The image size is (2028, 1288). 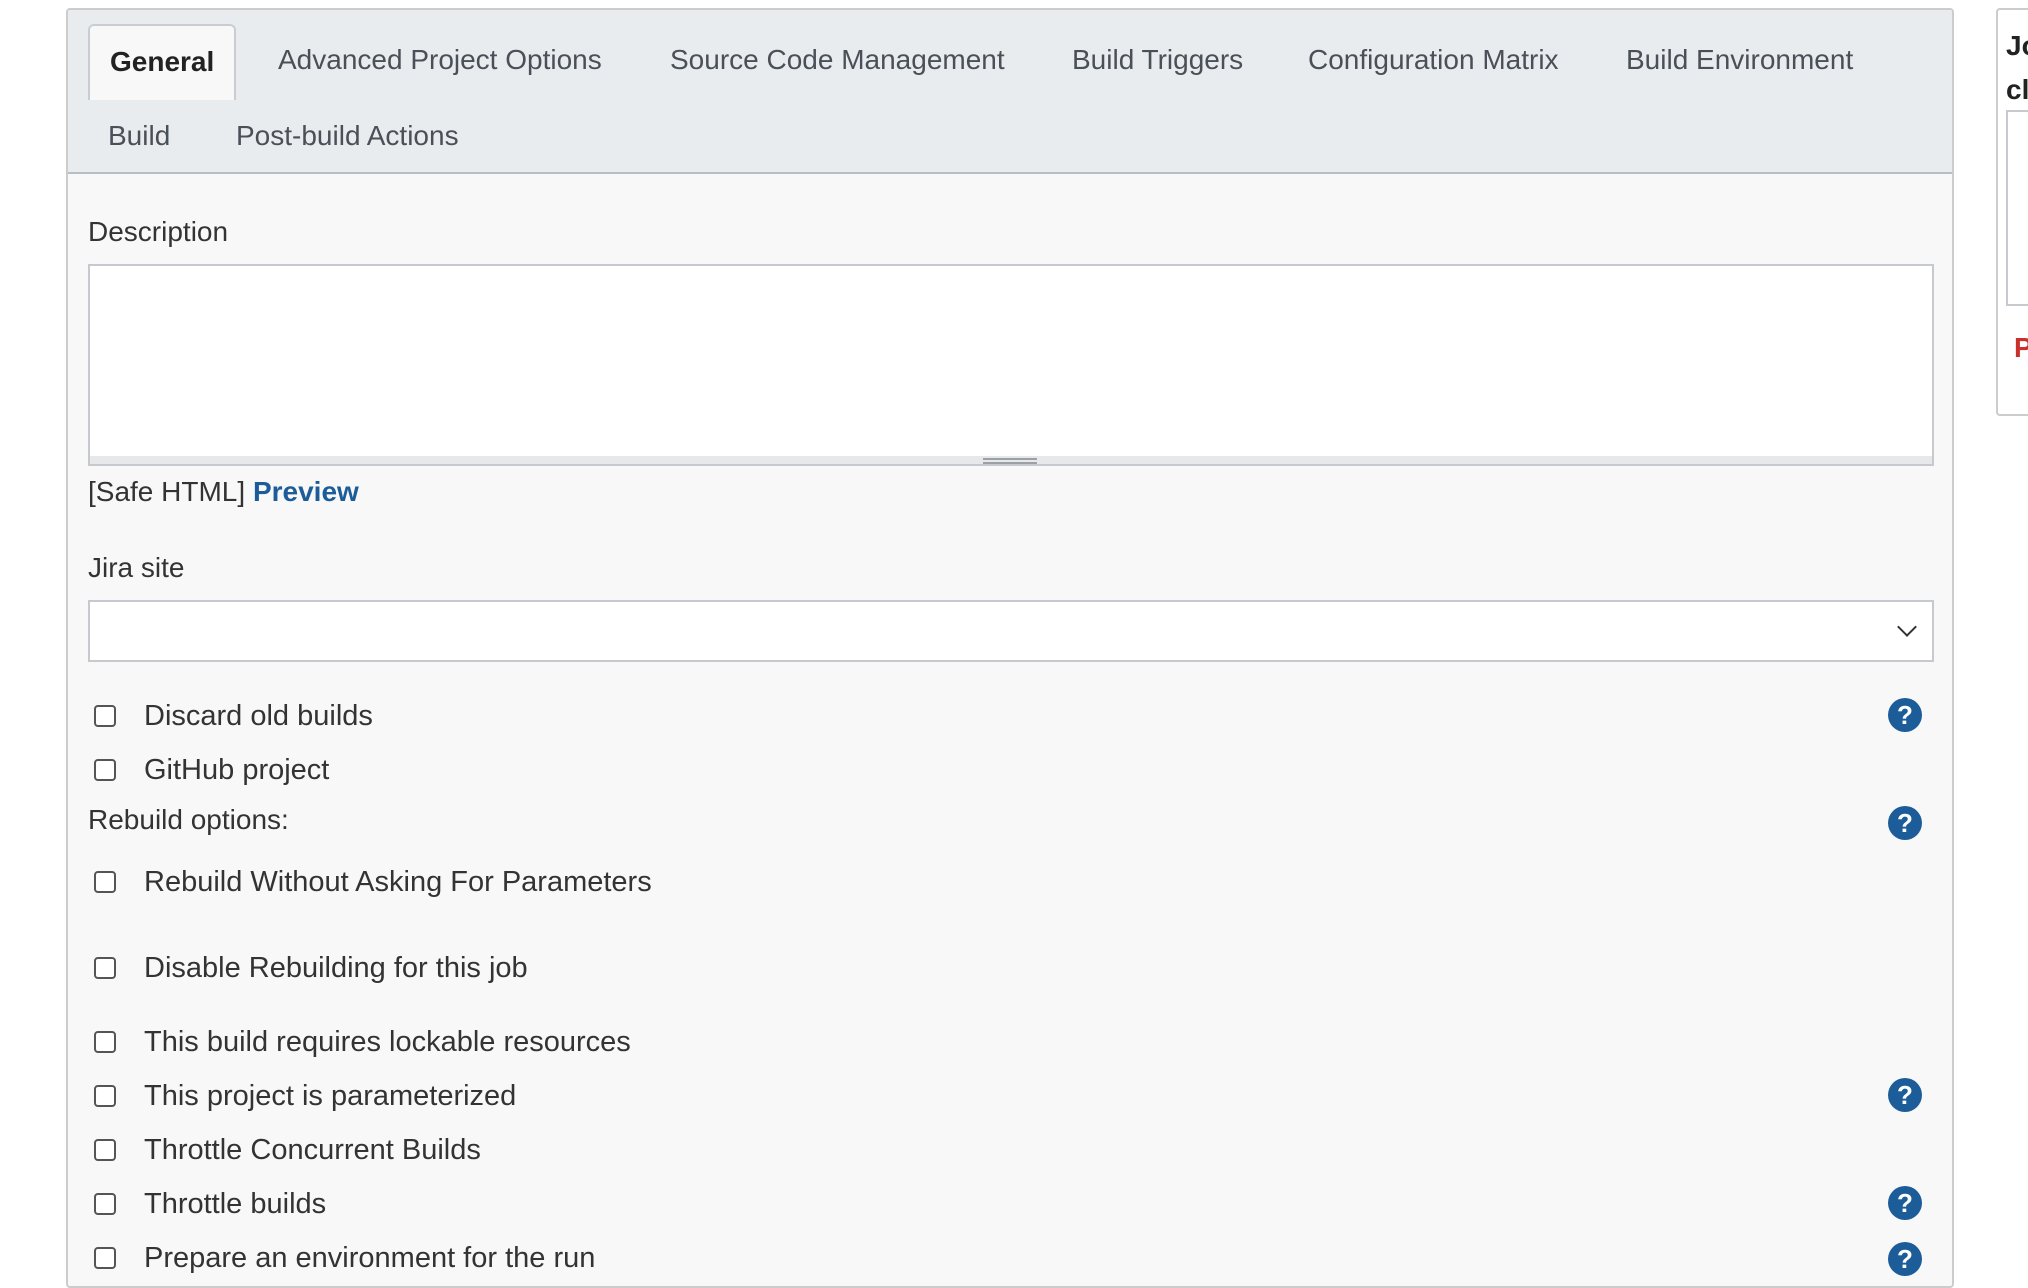 I want to click on throttle-builds-option: Throttle builds, so click(x=210, y=1204).